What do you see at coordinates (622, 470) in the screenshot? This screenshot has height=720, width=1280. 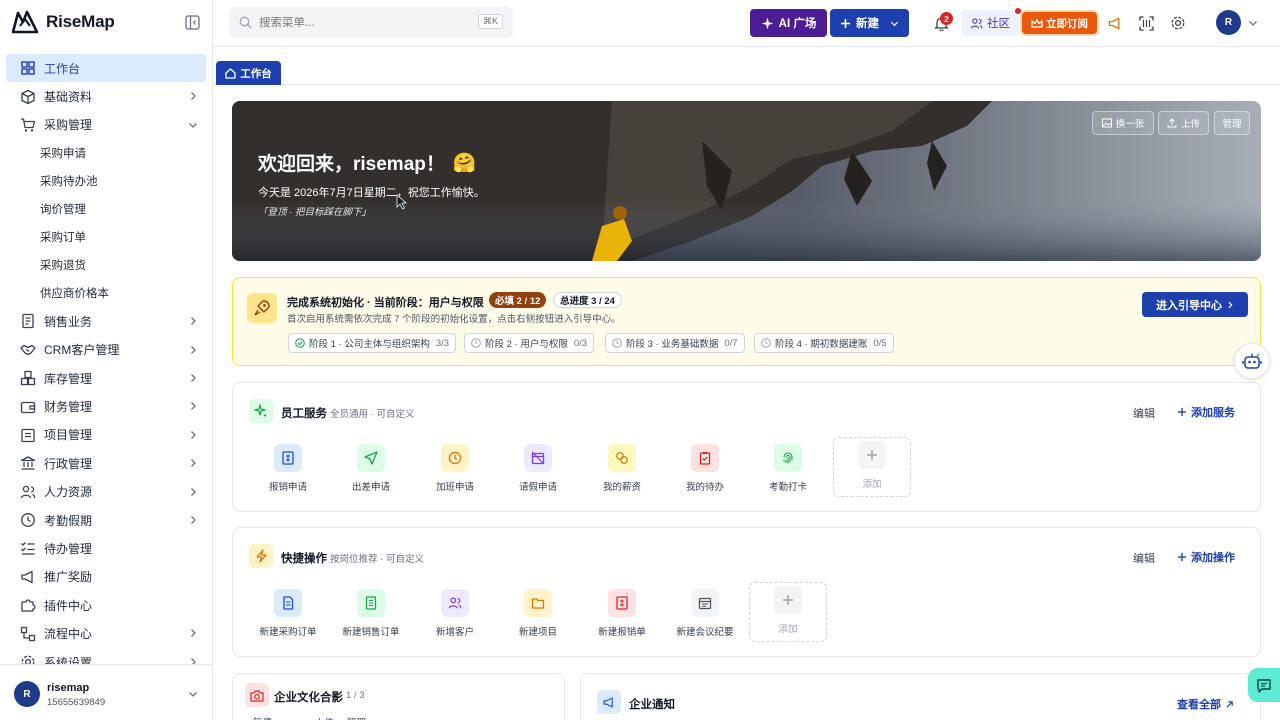 I see `service-salary: 我的薪资` at bounding box center [622, 470].